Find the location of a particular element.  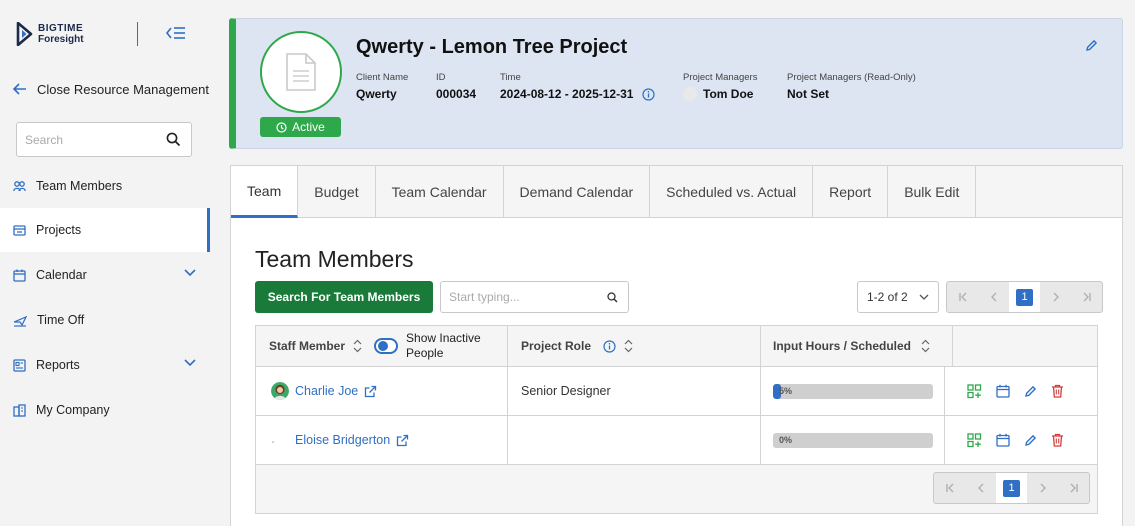

tab-budget: Budget is located at coordinates (337, 192).